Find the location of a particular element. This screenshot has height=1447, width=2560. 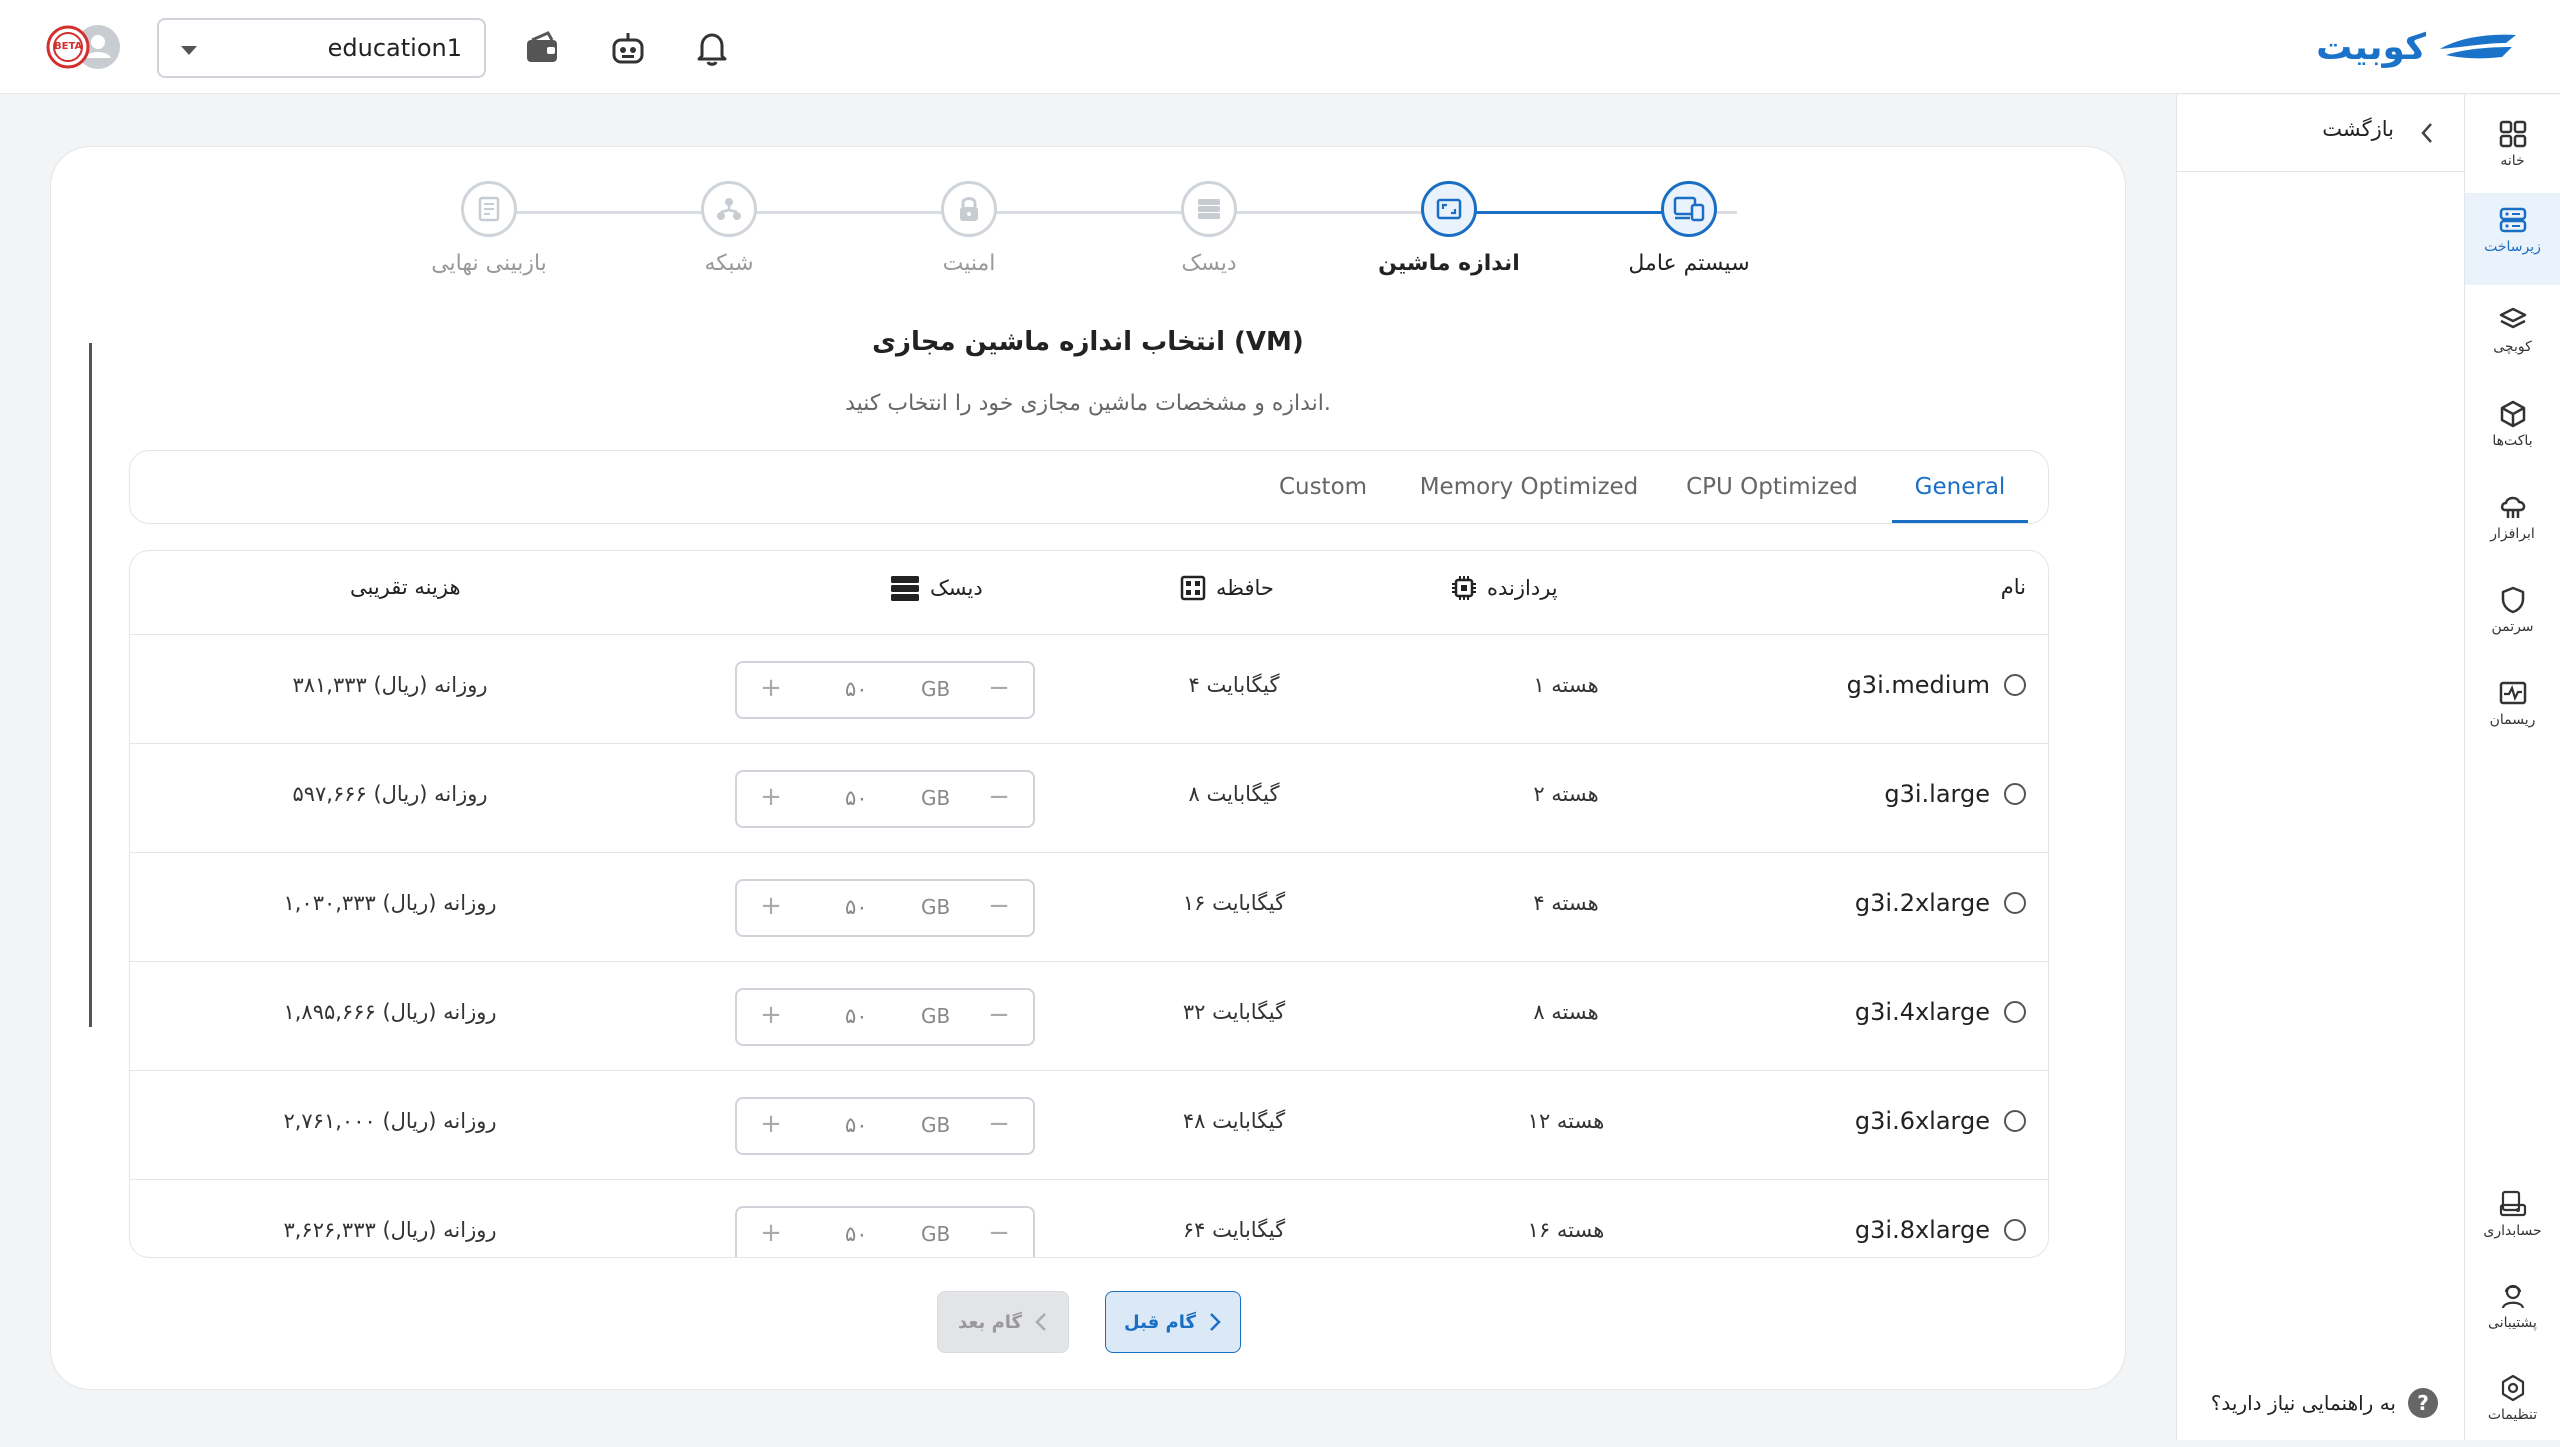

step-machine-size: اندازه ماشین is located at coordinates (1449, 228).